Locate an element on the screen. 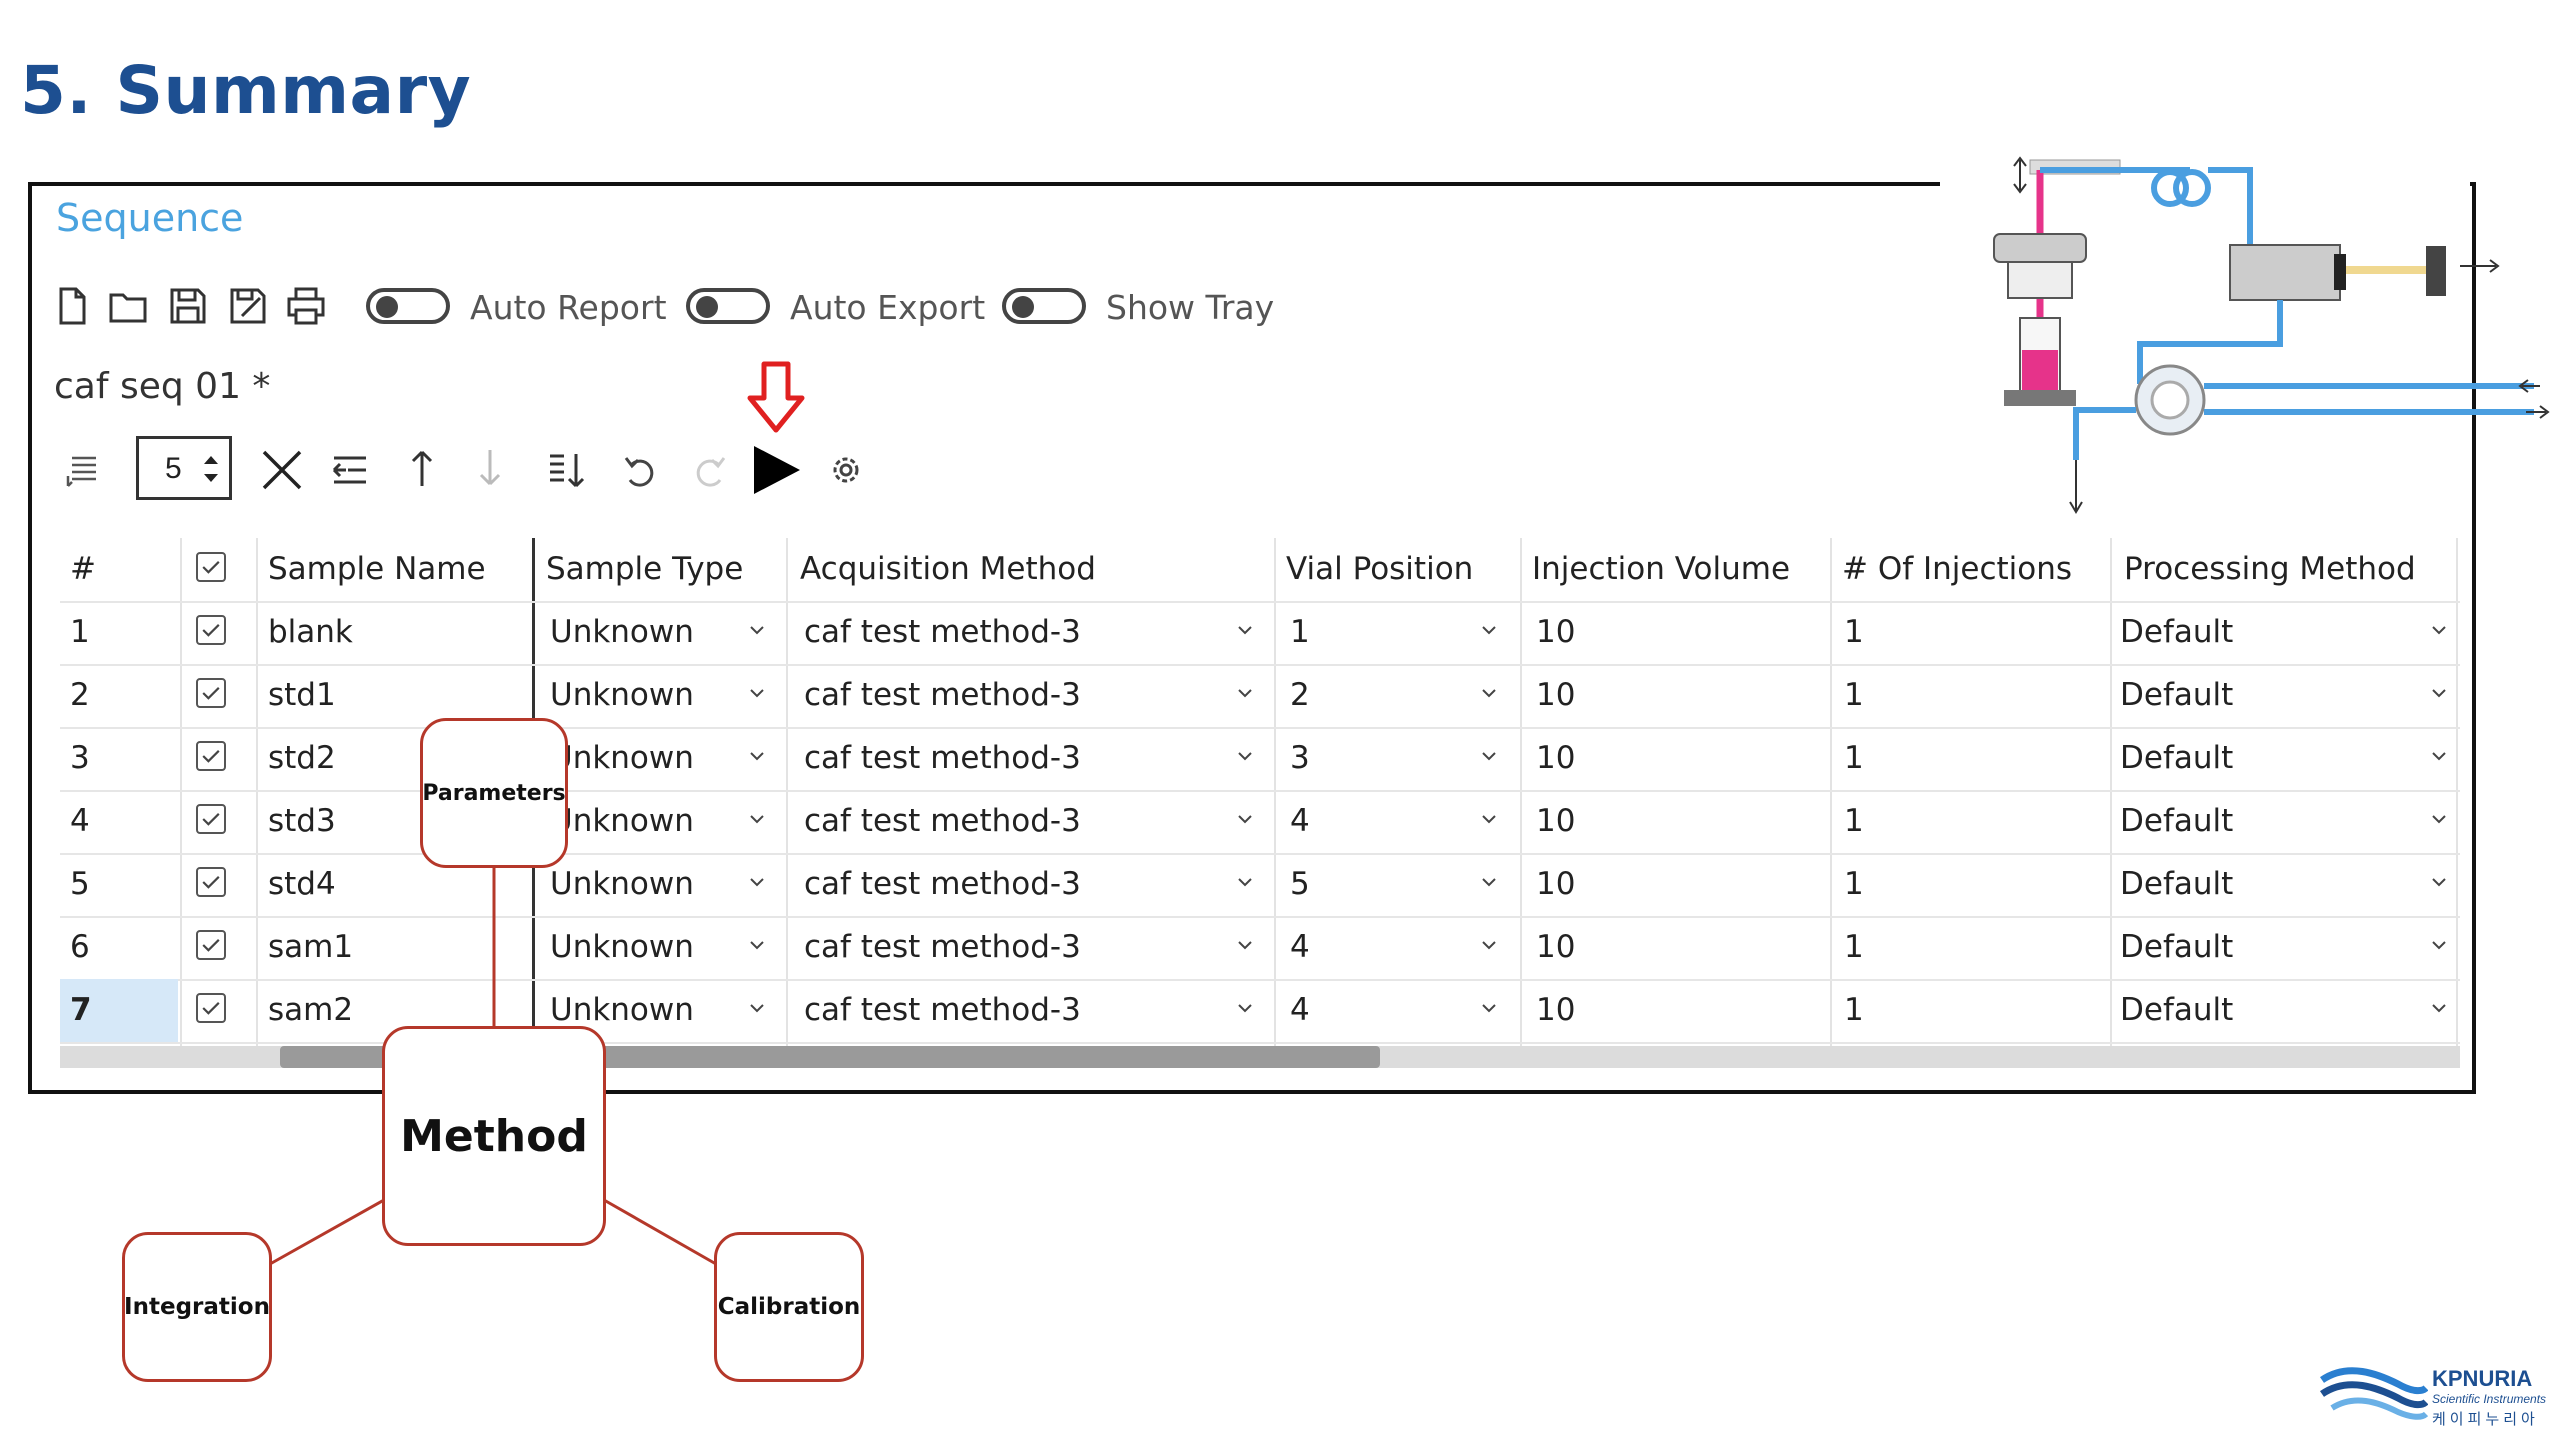  vial-position-select: 3 is located at coordinates (1300, 758).